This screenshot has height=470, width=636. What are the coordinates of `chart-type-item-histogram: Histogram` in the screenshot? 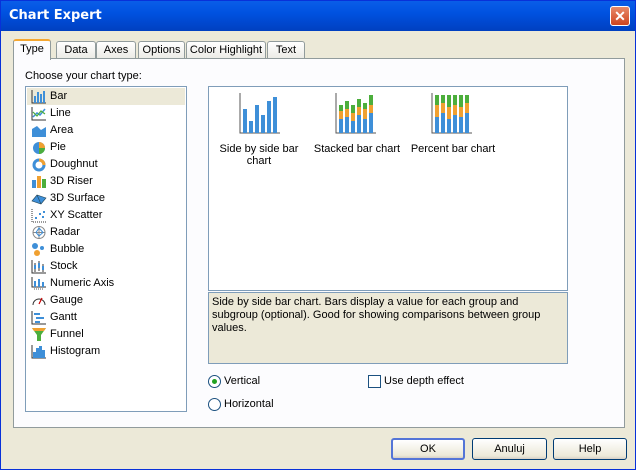 It's located at (106, 351).